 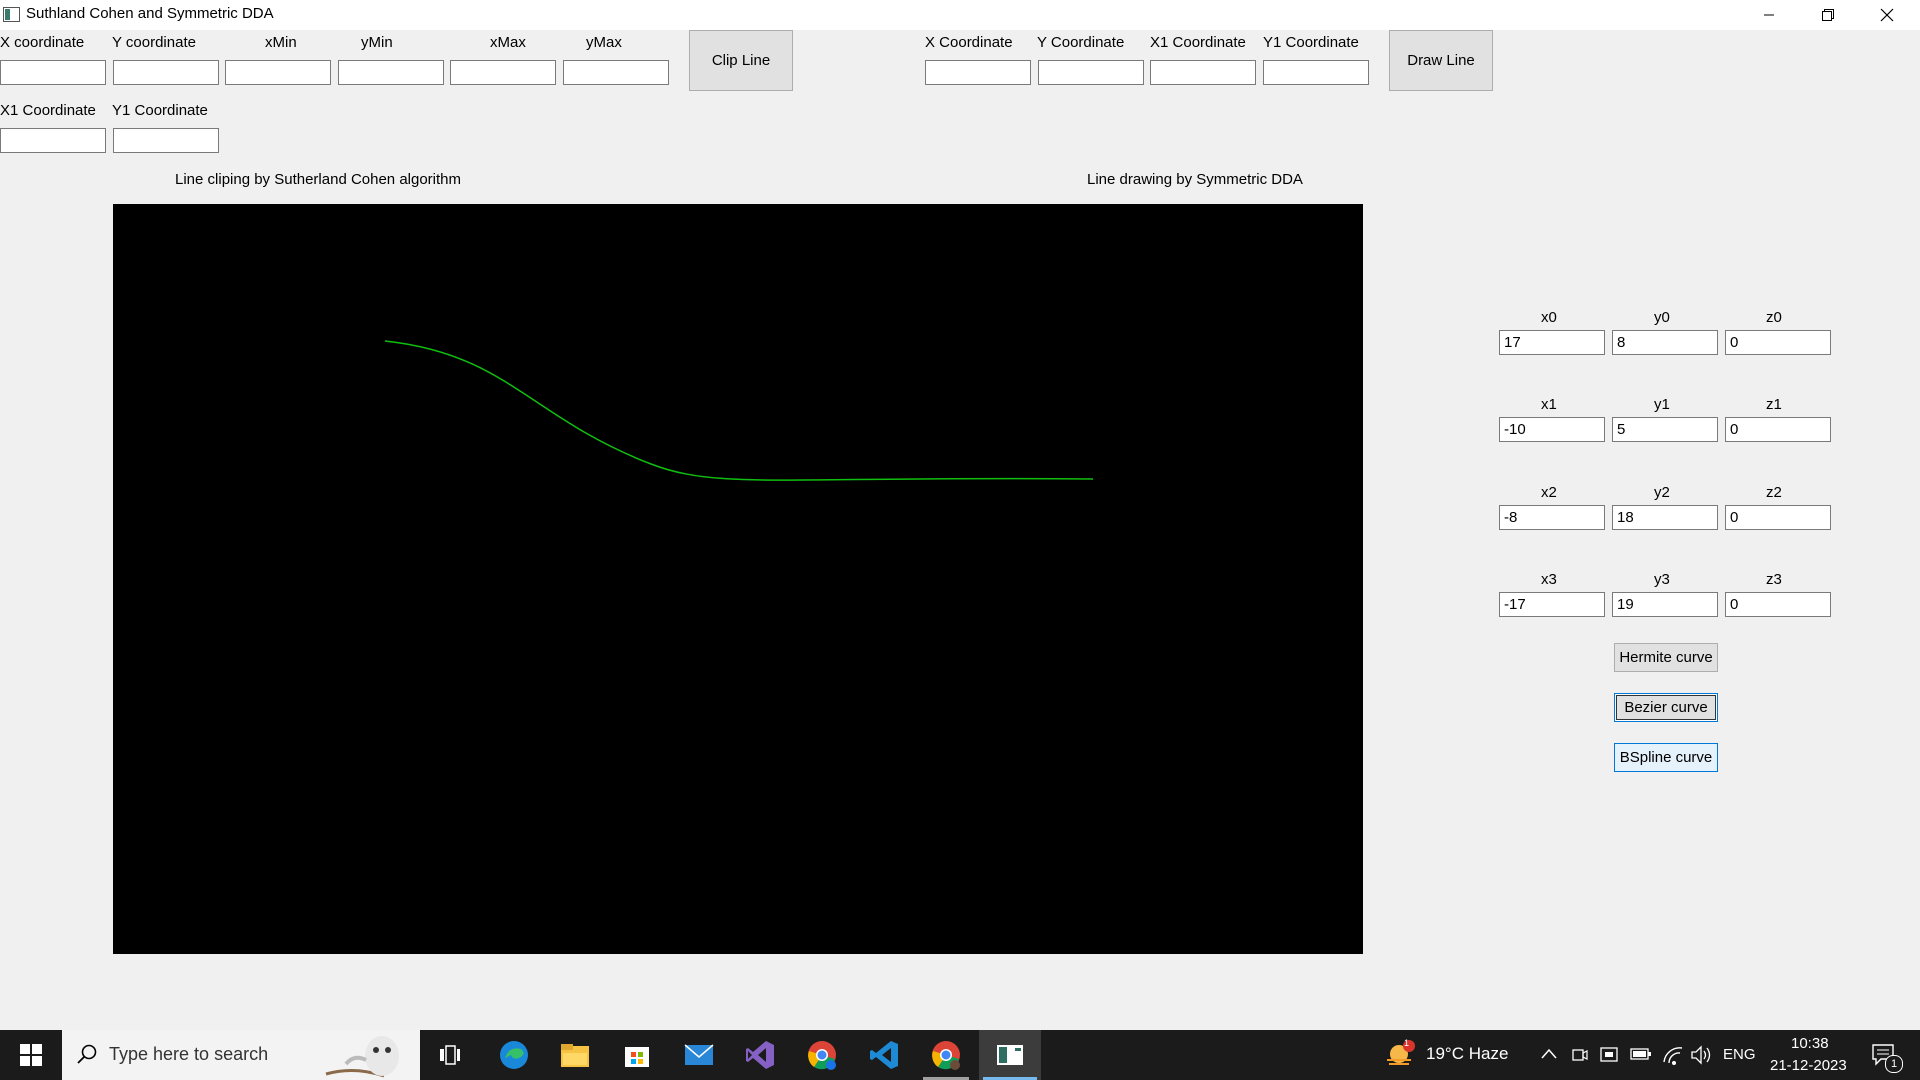 I want to click on search-box: Type here to search, so click(x=241, y=1055).